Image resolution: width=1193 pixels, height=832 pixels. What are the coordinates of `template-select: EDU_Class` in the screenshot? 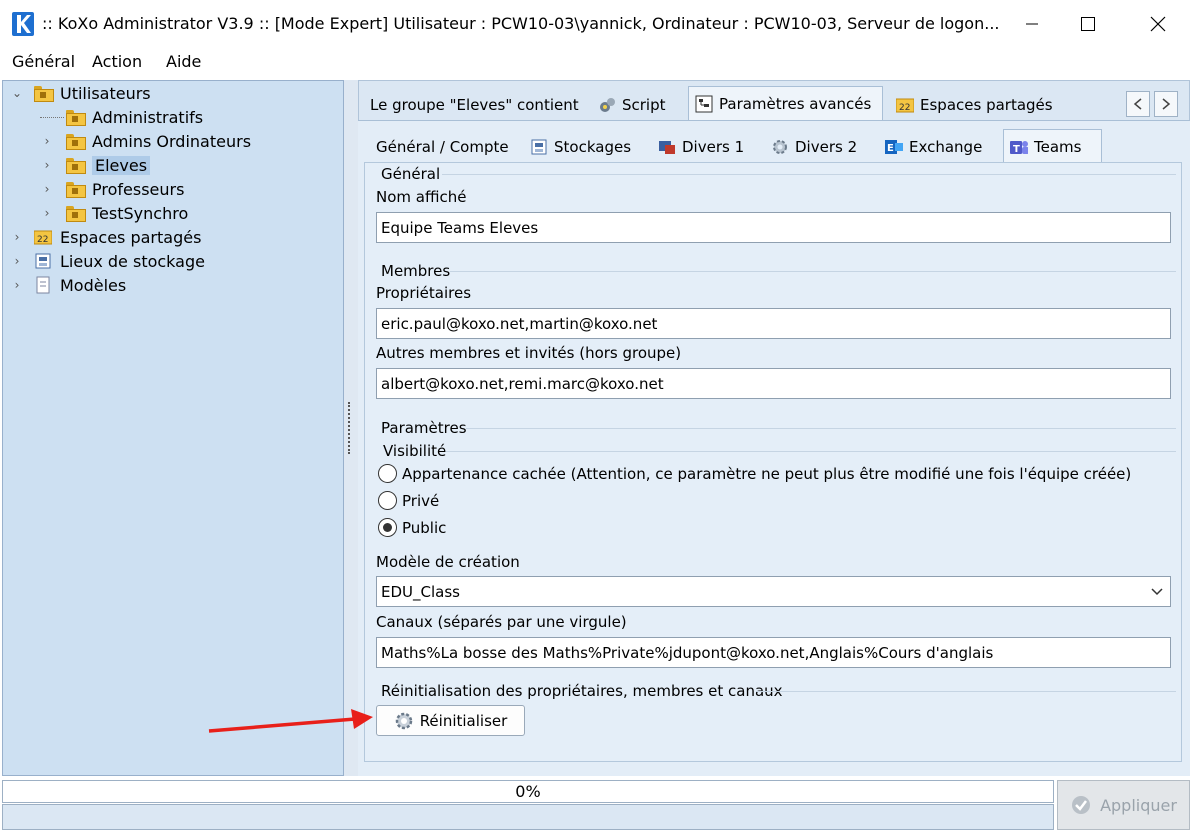 It's located at (773, 591).